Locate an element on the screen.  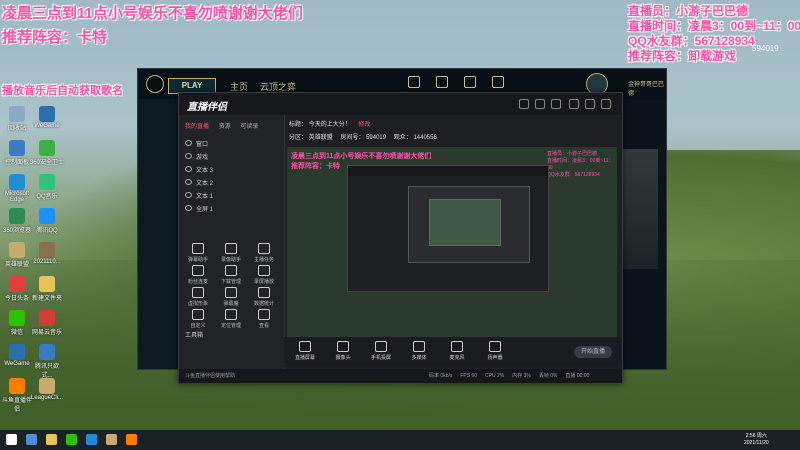
folder-icon is located at coordinates (51, 439).